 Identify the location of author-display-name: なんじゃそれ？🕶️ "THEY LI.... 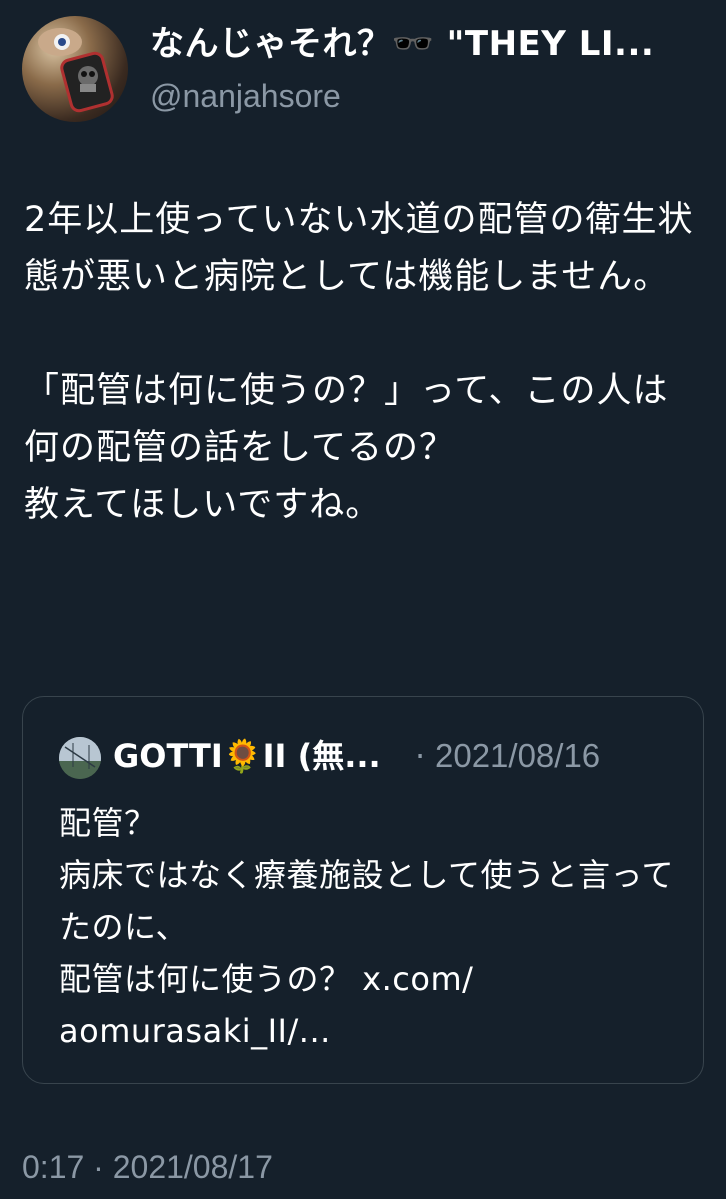
(402, 44).